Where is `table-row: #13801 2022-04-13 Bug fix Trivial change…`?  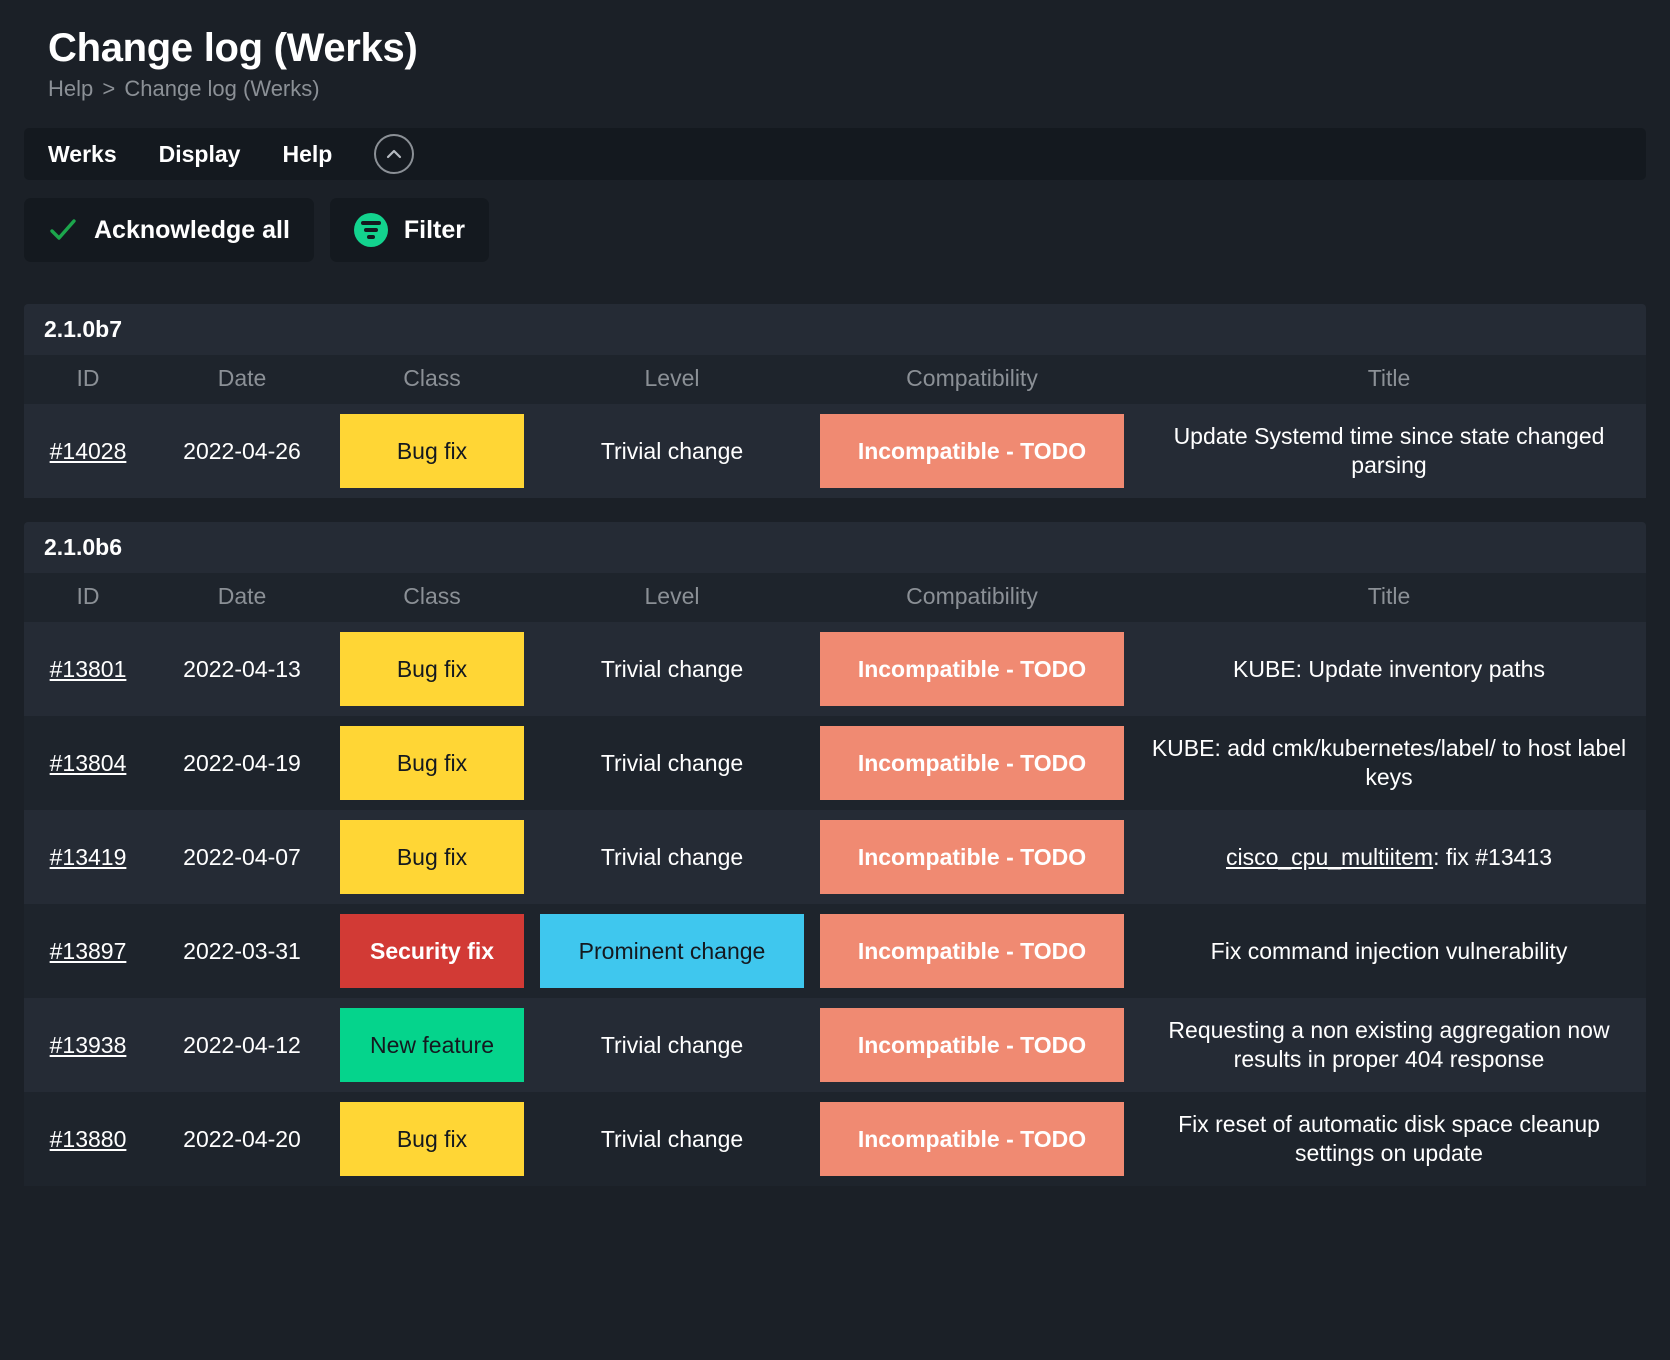
table-row: #13801 2022-04-13 Bug fix Trivial change… is located at coordinates (835, 669).